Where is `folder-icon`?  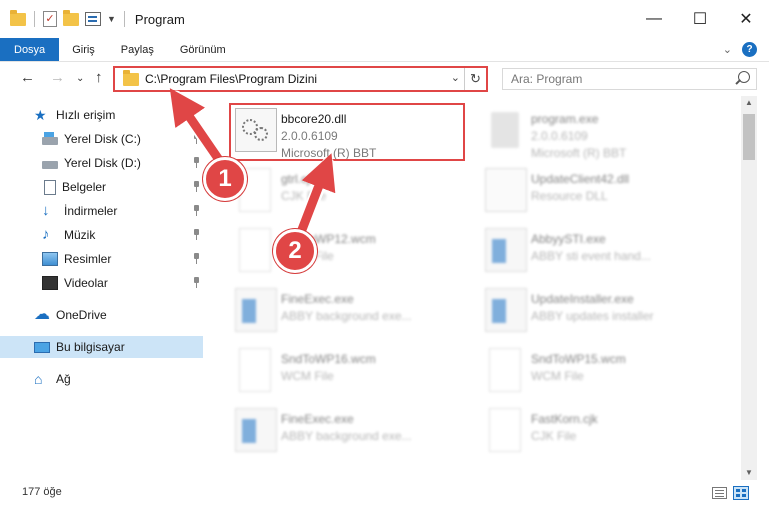 folder-icon is located at coordinates (18, 17).